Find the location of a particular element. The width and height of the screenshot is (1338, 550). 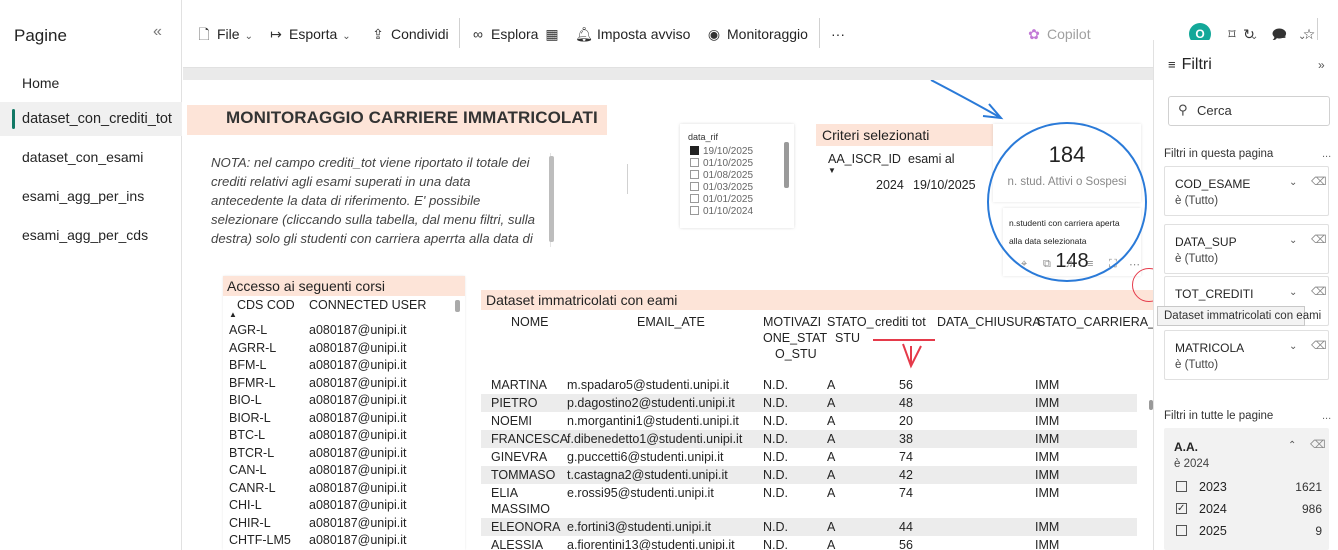

filter-card-aa: A.A. è 2024 ⌃ ⌫ 2023 1621 2024 986 2025 9 is located at coordinates (1246, 489).